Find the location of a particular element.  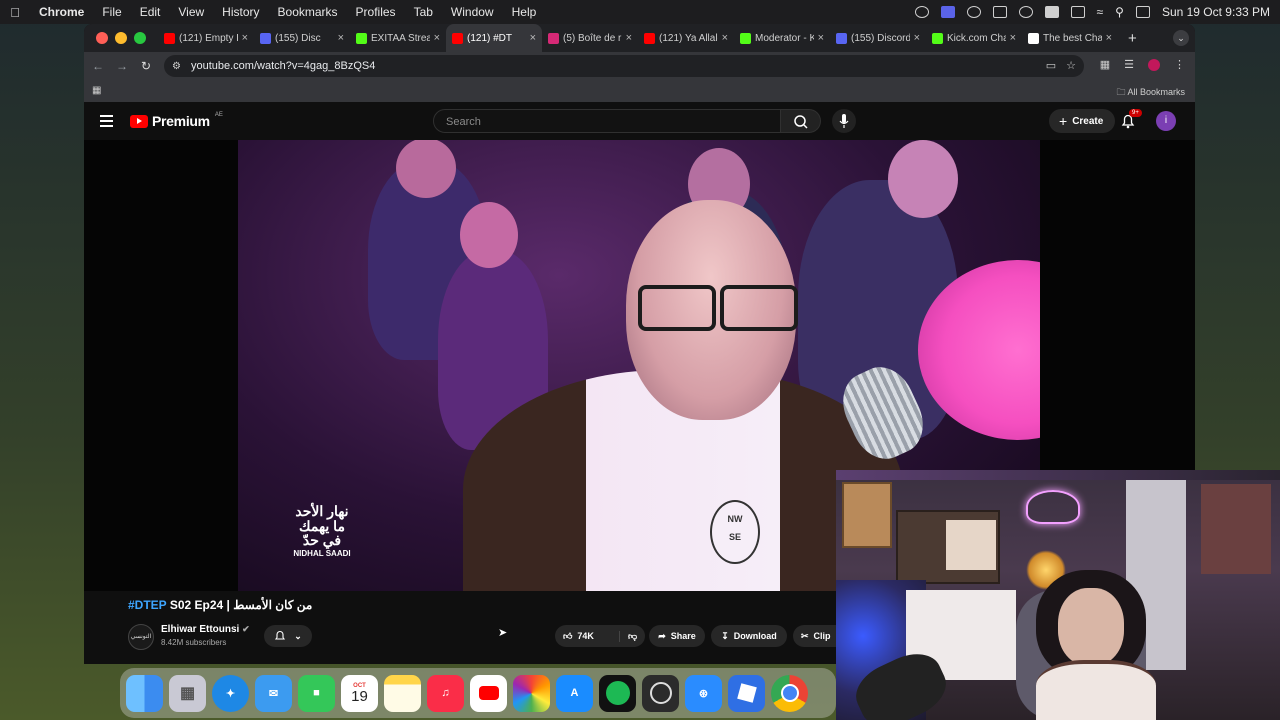

like-count: 74K is located at coordinates (585, 636).